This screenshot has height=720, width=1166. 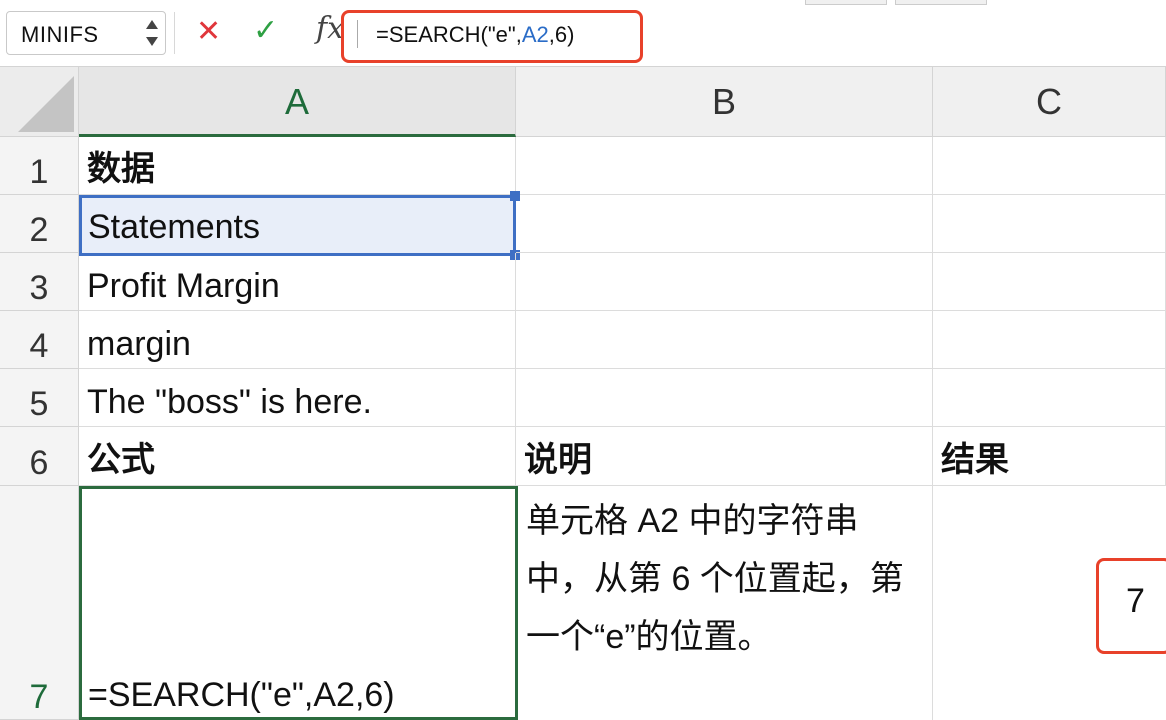 I want to click on formula-bar: MINIFS ✕ ✓ fx =SEARCH("e",A2,6), so click(x=583, y=33).